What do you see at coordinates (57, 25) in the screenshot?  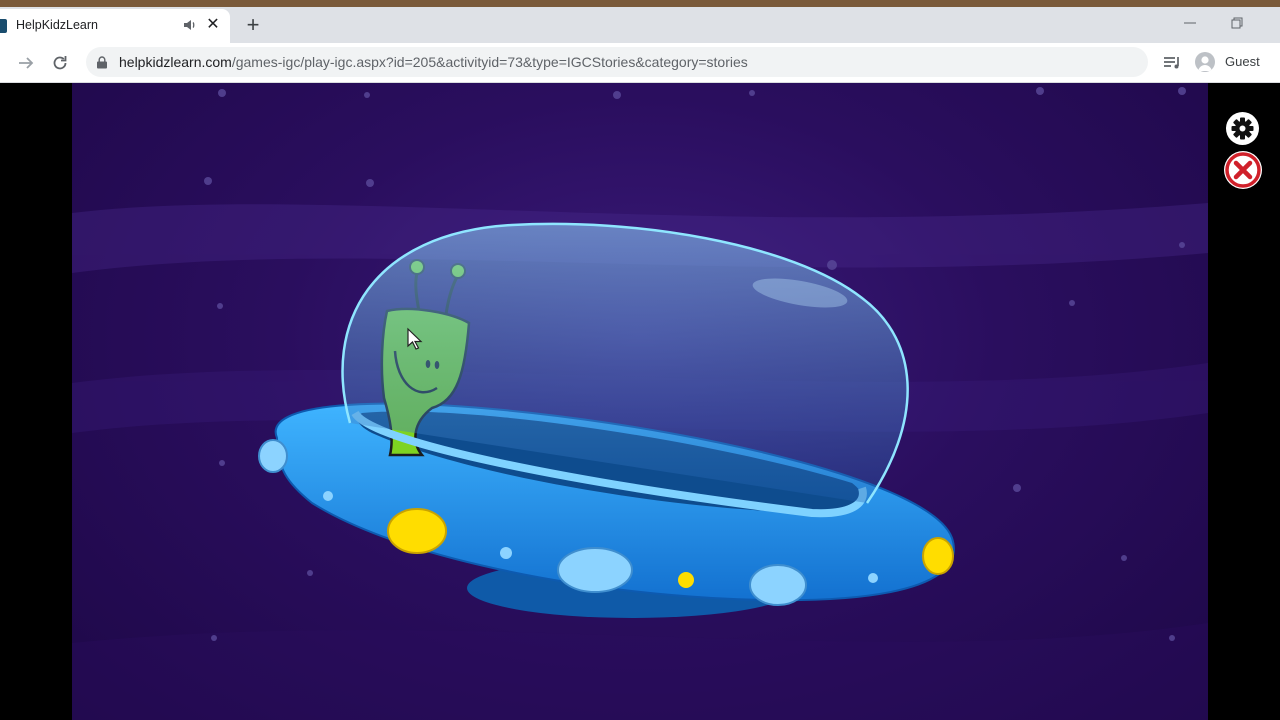 I see `tab-title: HelpKidzLearn` at bounding box center [57, 25].